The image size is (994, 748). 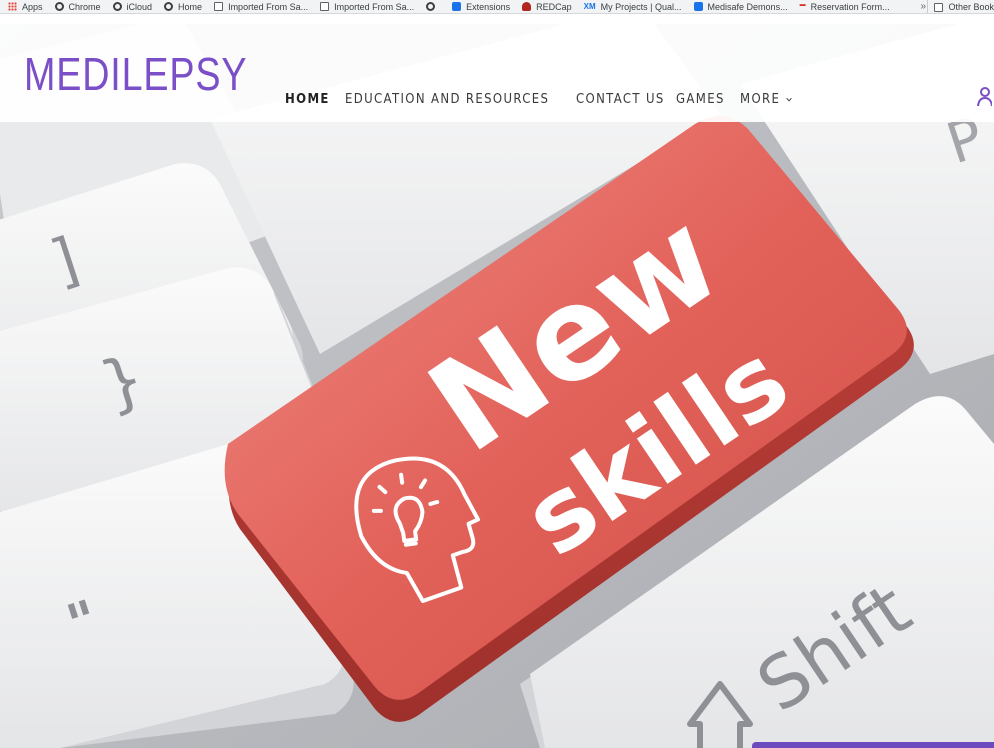 What do you see at coordinates (447, 99) in the screenshot?
I see `nav-education-and-resources: EDUCATION AND RESOURCES` at bounding box center [447, 99].